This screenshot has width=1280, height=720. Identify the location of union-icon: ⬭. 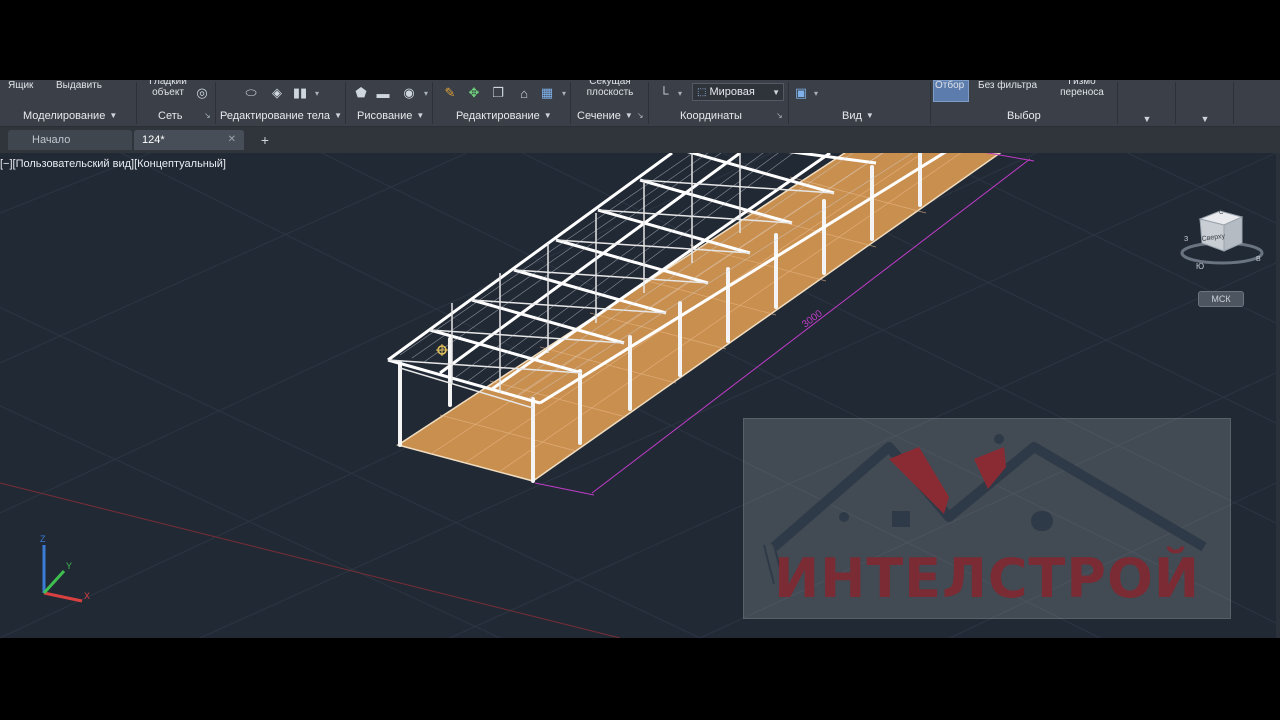
(251, 93).